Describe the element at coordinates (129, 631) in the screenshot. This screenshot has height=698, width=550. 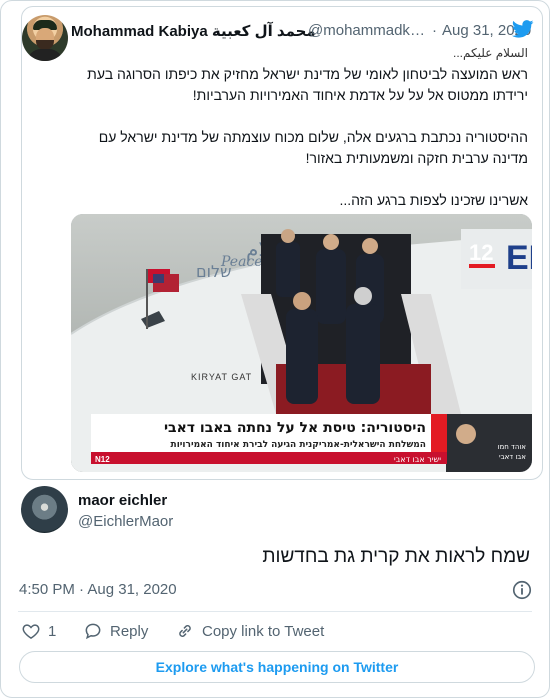
I see `reply-label: Reply` at that location.